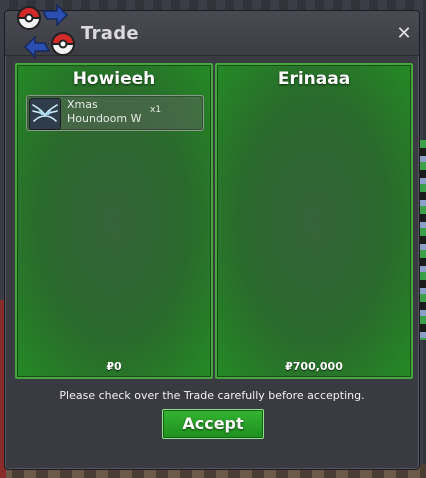 The width and height of the screenshot is (426, 478). What do you see at coordinates (110, 33) in the screenshot?
I see `window-title: Trade` at bounding box center [110, 33].